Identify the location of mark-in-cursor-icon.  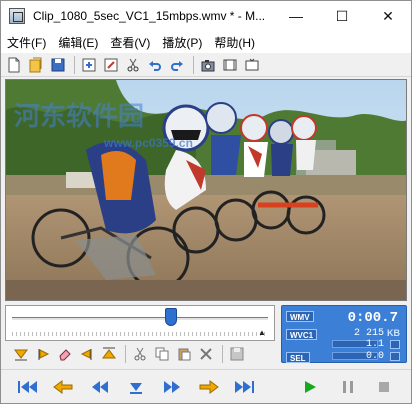
(43, 354).